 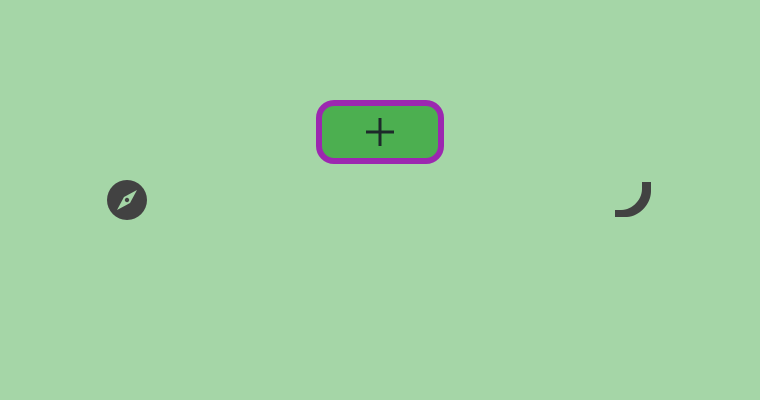 I want to click on plus-icon, so click(x=380, y=132).